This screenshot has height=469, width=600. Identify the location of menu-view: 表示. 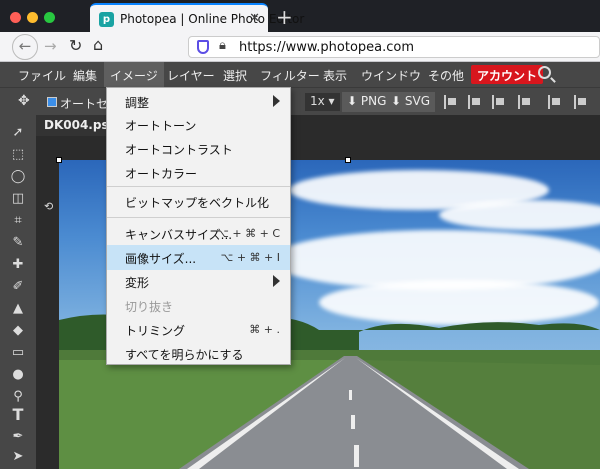
(335, 75).